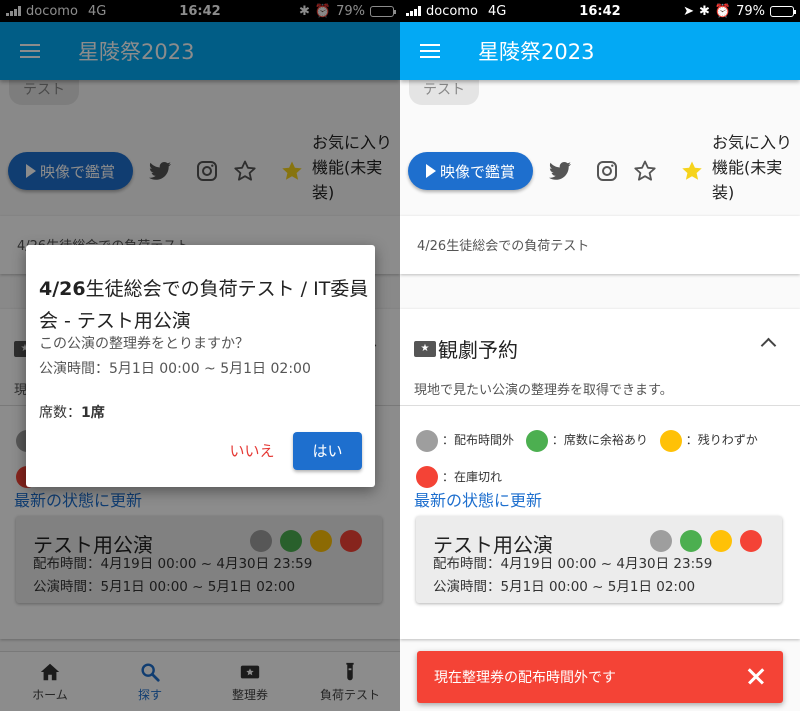 Image resolution: width=800 pixels, height=711 pixels. I want to click on seats-value: 1席, so click(93, 413).